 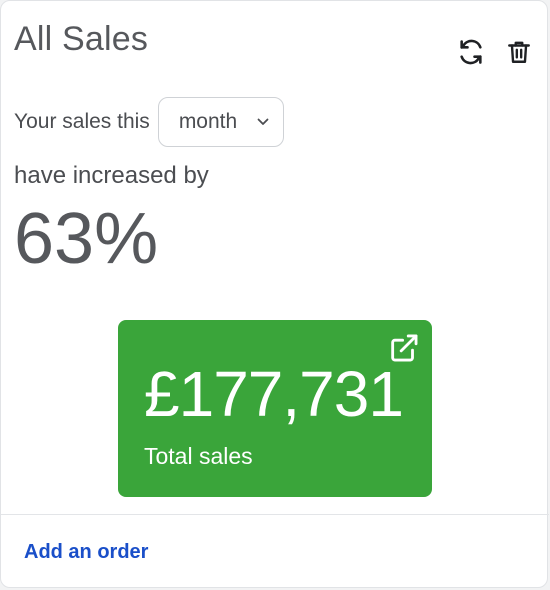 I want to click on footer-divider, so click(x=275, y=514).